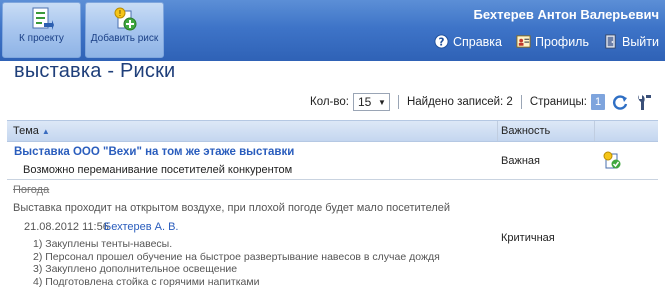 The width and height of the screenshot is (665, 293). Describe the element at coordinates (525, 131) in the screenshot. I see `column-header-importance: Важность` at that location.